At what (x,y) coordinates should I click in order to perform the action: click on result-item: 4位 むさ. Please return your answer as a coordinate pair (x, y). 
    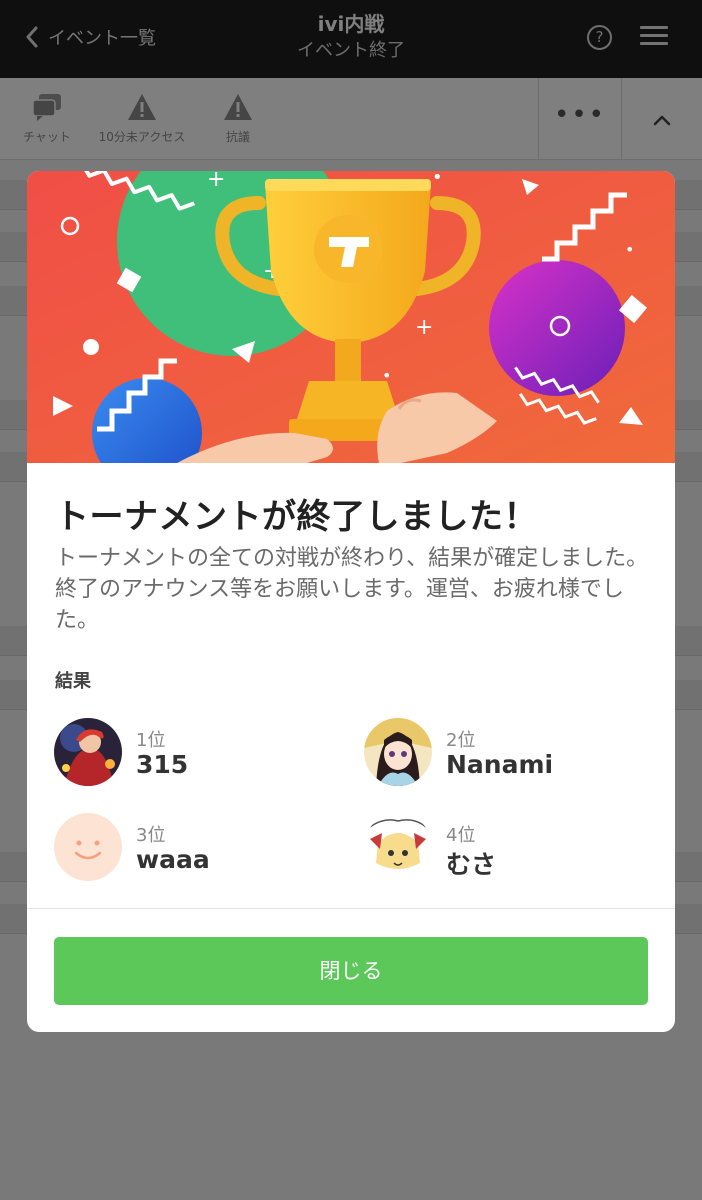
    Looking at the image, I should click on (504, 849).